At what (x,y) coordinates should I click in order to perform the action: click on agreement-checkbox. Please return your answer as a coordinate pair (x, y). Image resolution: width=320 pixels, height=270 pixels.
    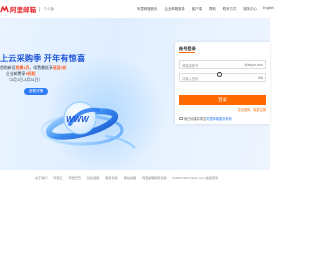
    Looking at the image, I should click on (181, 118).